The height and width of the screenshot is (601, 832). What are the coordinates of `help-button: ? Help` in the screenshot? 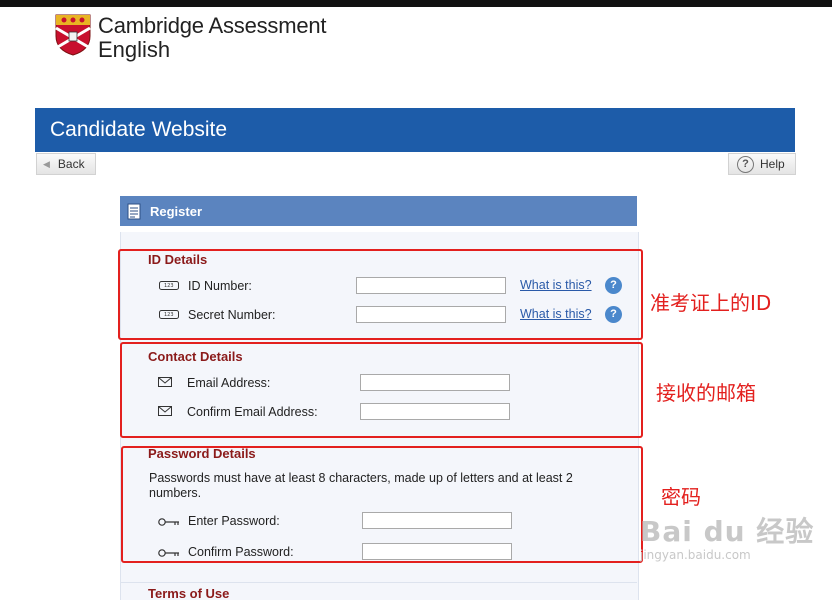 It's located at (762, 164).